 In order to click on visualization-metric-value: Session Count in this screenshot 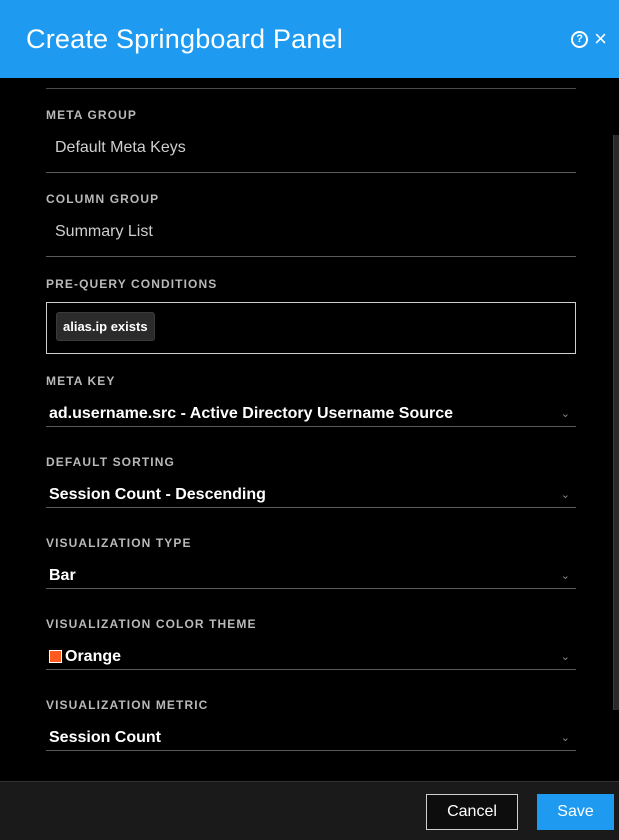, I will do `click(105, 737)`.